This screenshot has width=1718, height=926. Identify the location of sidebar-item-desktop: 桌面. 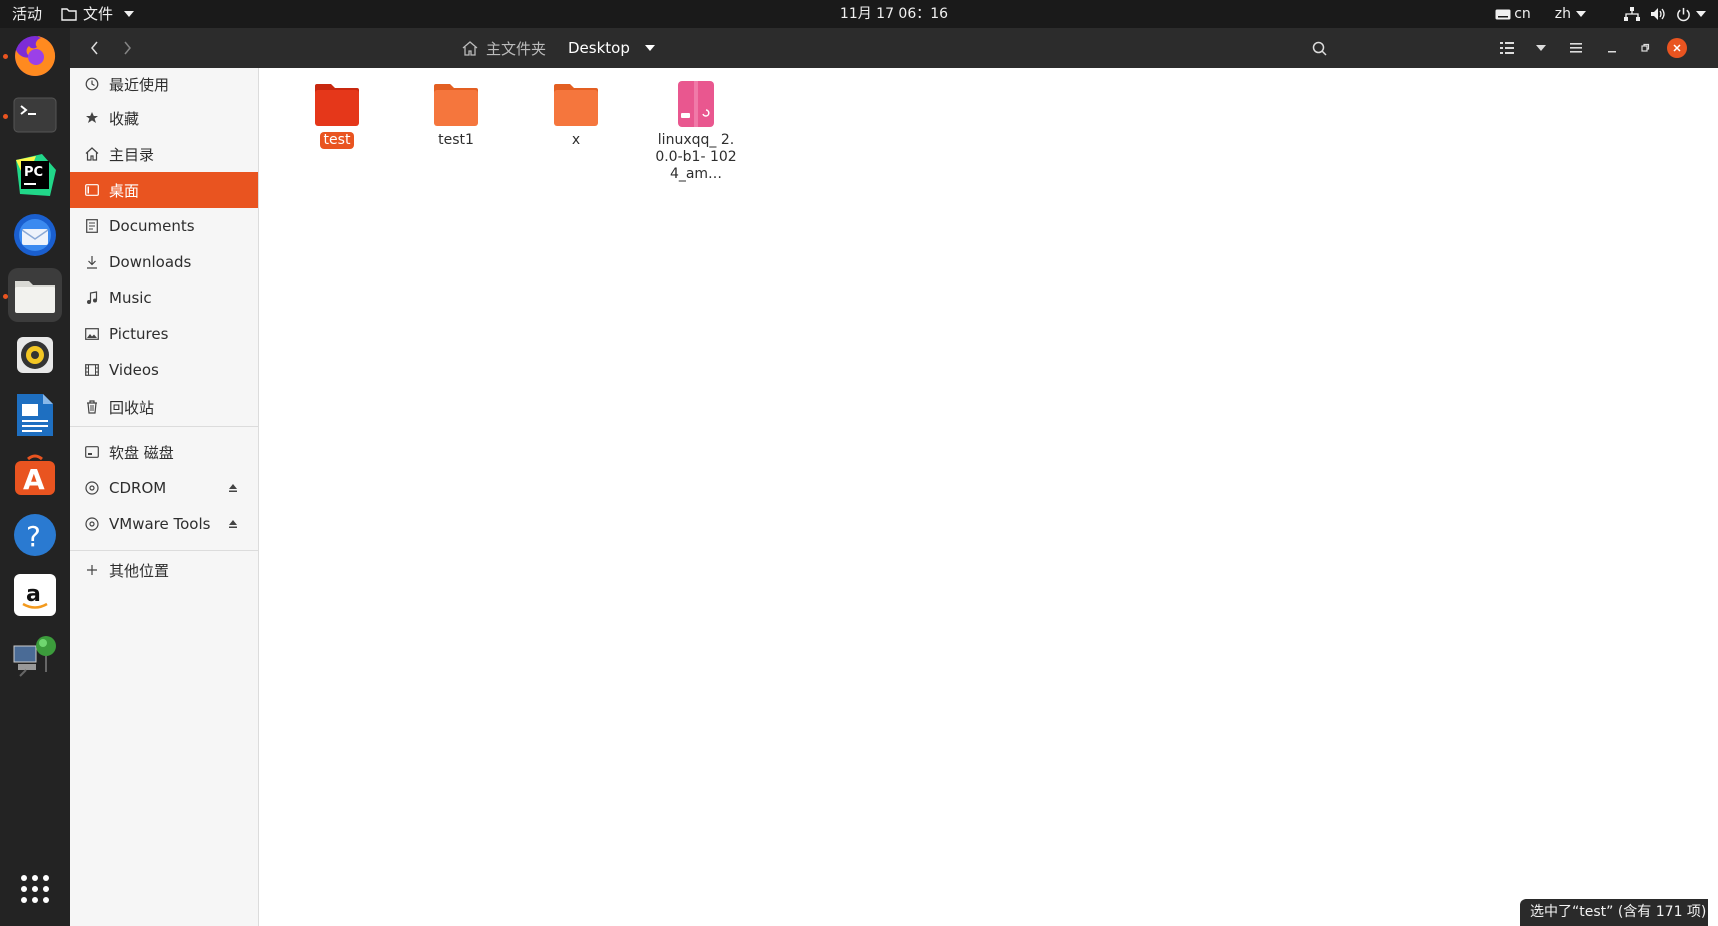
(164, 190).